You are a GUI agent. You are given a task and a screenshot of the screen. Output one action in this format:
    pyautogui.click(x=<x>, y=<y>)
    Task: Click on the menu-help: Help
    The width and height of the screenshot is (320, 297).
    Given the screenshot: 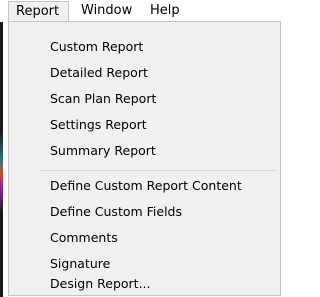 What is the action you would take?
    pyautogui.click(x=165, y=11)
    